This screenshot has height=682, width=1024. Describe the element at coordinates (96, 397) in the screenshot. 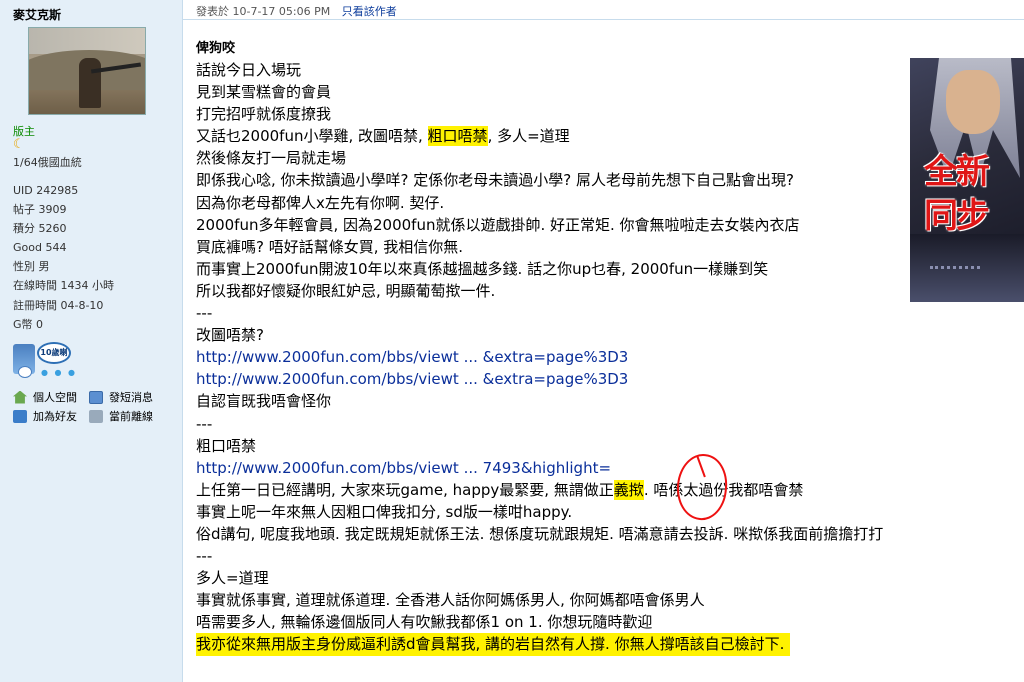

I see `mail-icon` at that location.